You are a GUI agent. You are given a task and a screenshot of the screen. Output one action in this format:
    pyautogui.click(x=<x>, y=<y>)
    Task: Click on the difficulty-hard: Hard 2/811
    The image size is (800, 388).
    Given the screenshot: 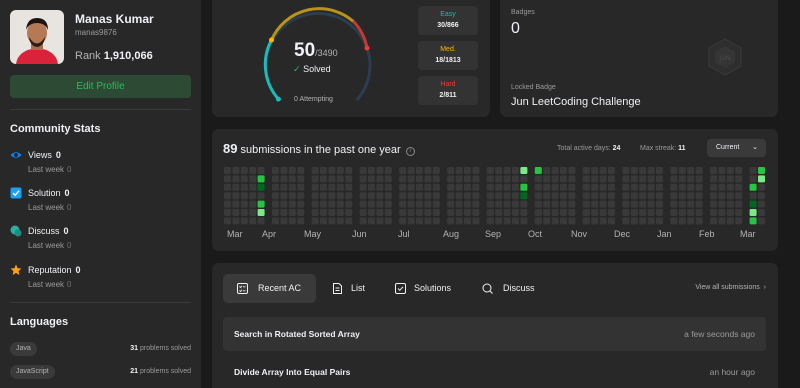 What is the action you would take?
    pyautogui.click(x=448, y=90)
    